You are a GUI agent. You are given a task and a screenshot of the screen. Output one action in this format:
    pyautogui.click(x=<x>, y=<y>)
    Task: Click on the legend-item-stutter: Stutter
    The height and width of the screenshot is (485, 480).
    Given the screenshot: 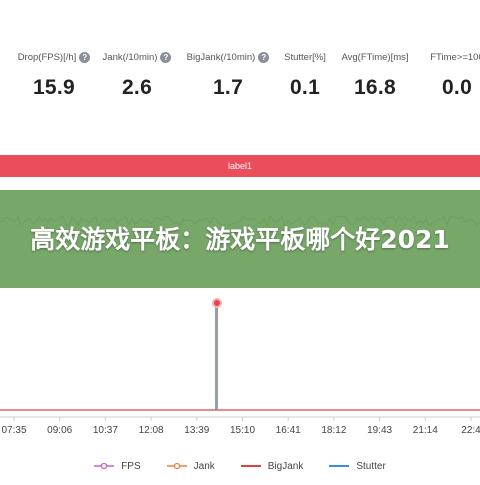 What is the action you would take?
    pyautogui.click(x=357, y=466)
    